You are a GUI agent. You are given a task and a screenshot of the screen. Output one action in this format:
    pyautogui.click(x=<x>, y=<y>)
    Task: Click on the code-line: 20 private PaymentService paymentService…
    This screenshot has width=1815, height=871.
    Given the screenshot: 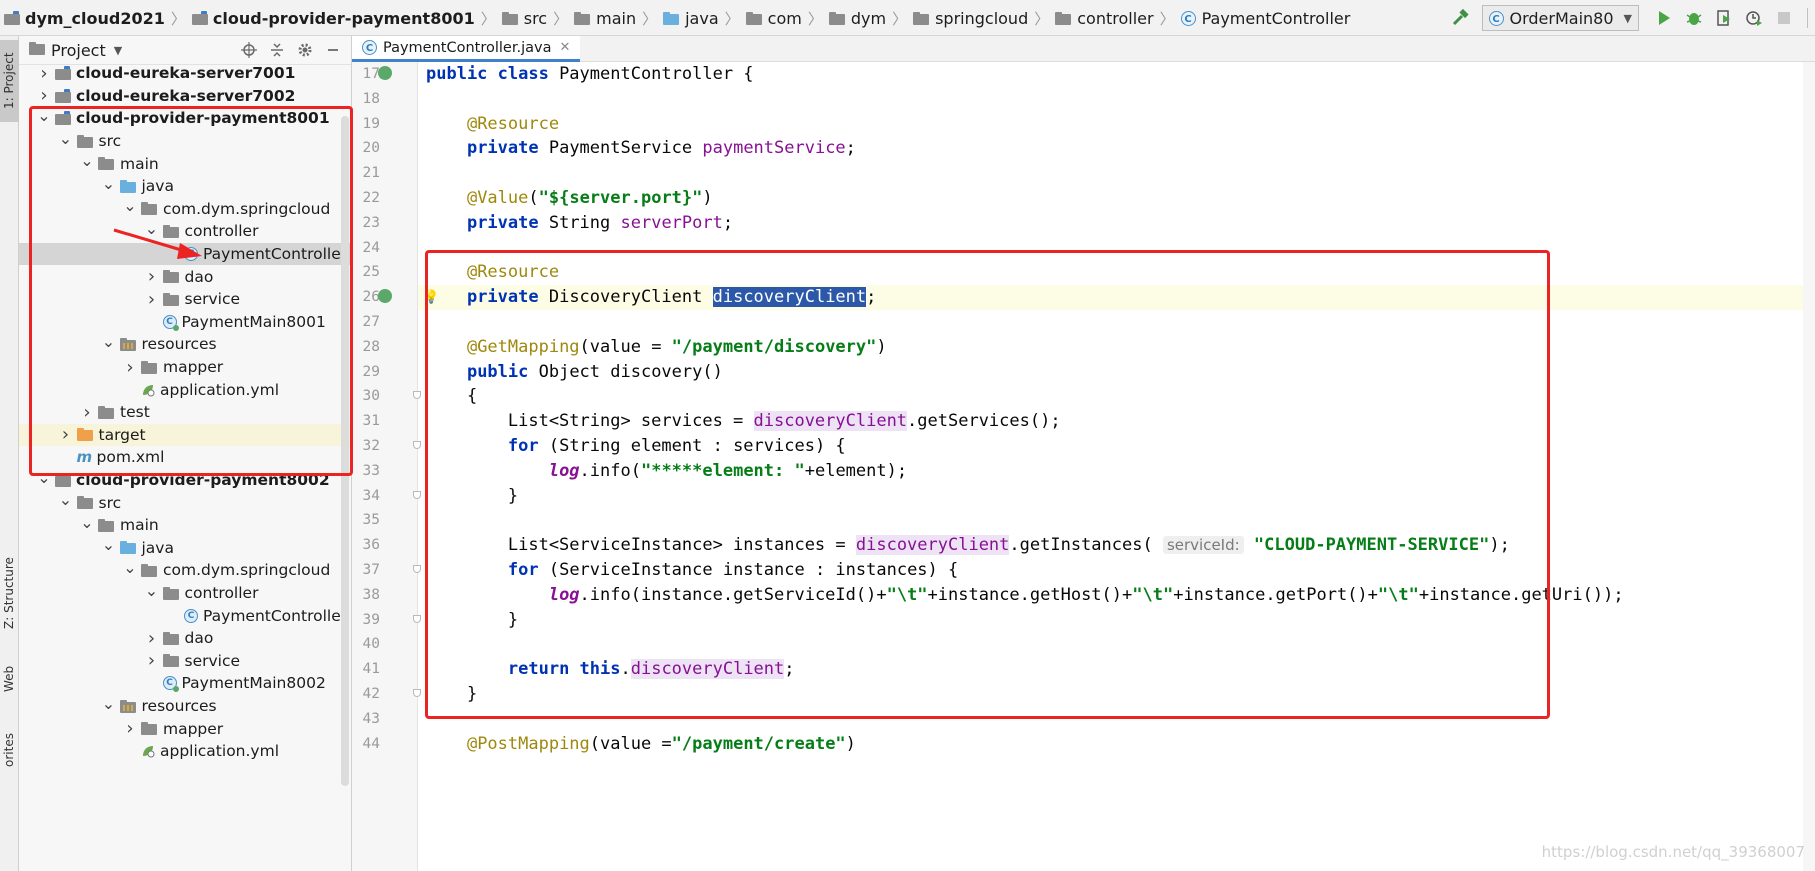 What is the action you would take?
    pyautogui.click(x=1089, y=148)
    